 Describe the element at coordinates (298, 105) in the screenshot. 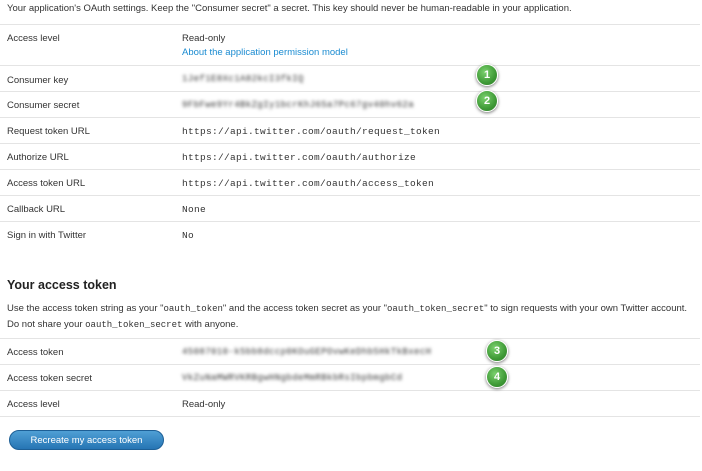

I see `consumer-secret-value: 9FbFwe9Yr4BkZgIy1bcrKhJ65a7Pc67gv40hv62a` at that location.